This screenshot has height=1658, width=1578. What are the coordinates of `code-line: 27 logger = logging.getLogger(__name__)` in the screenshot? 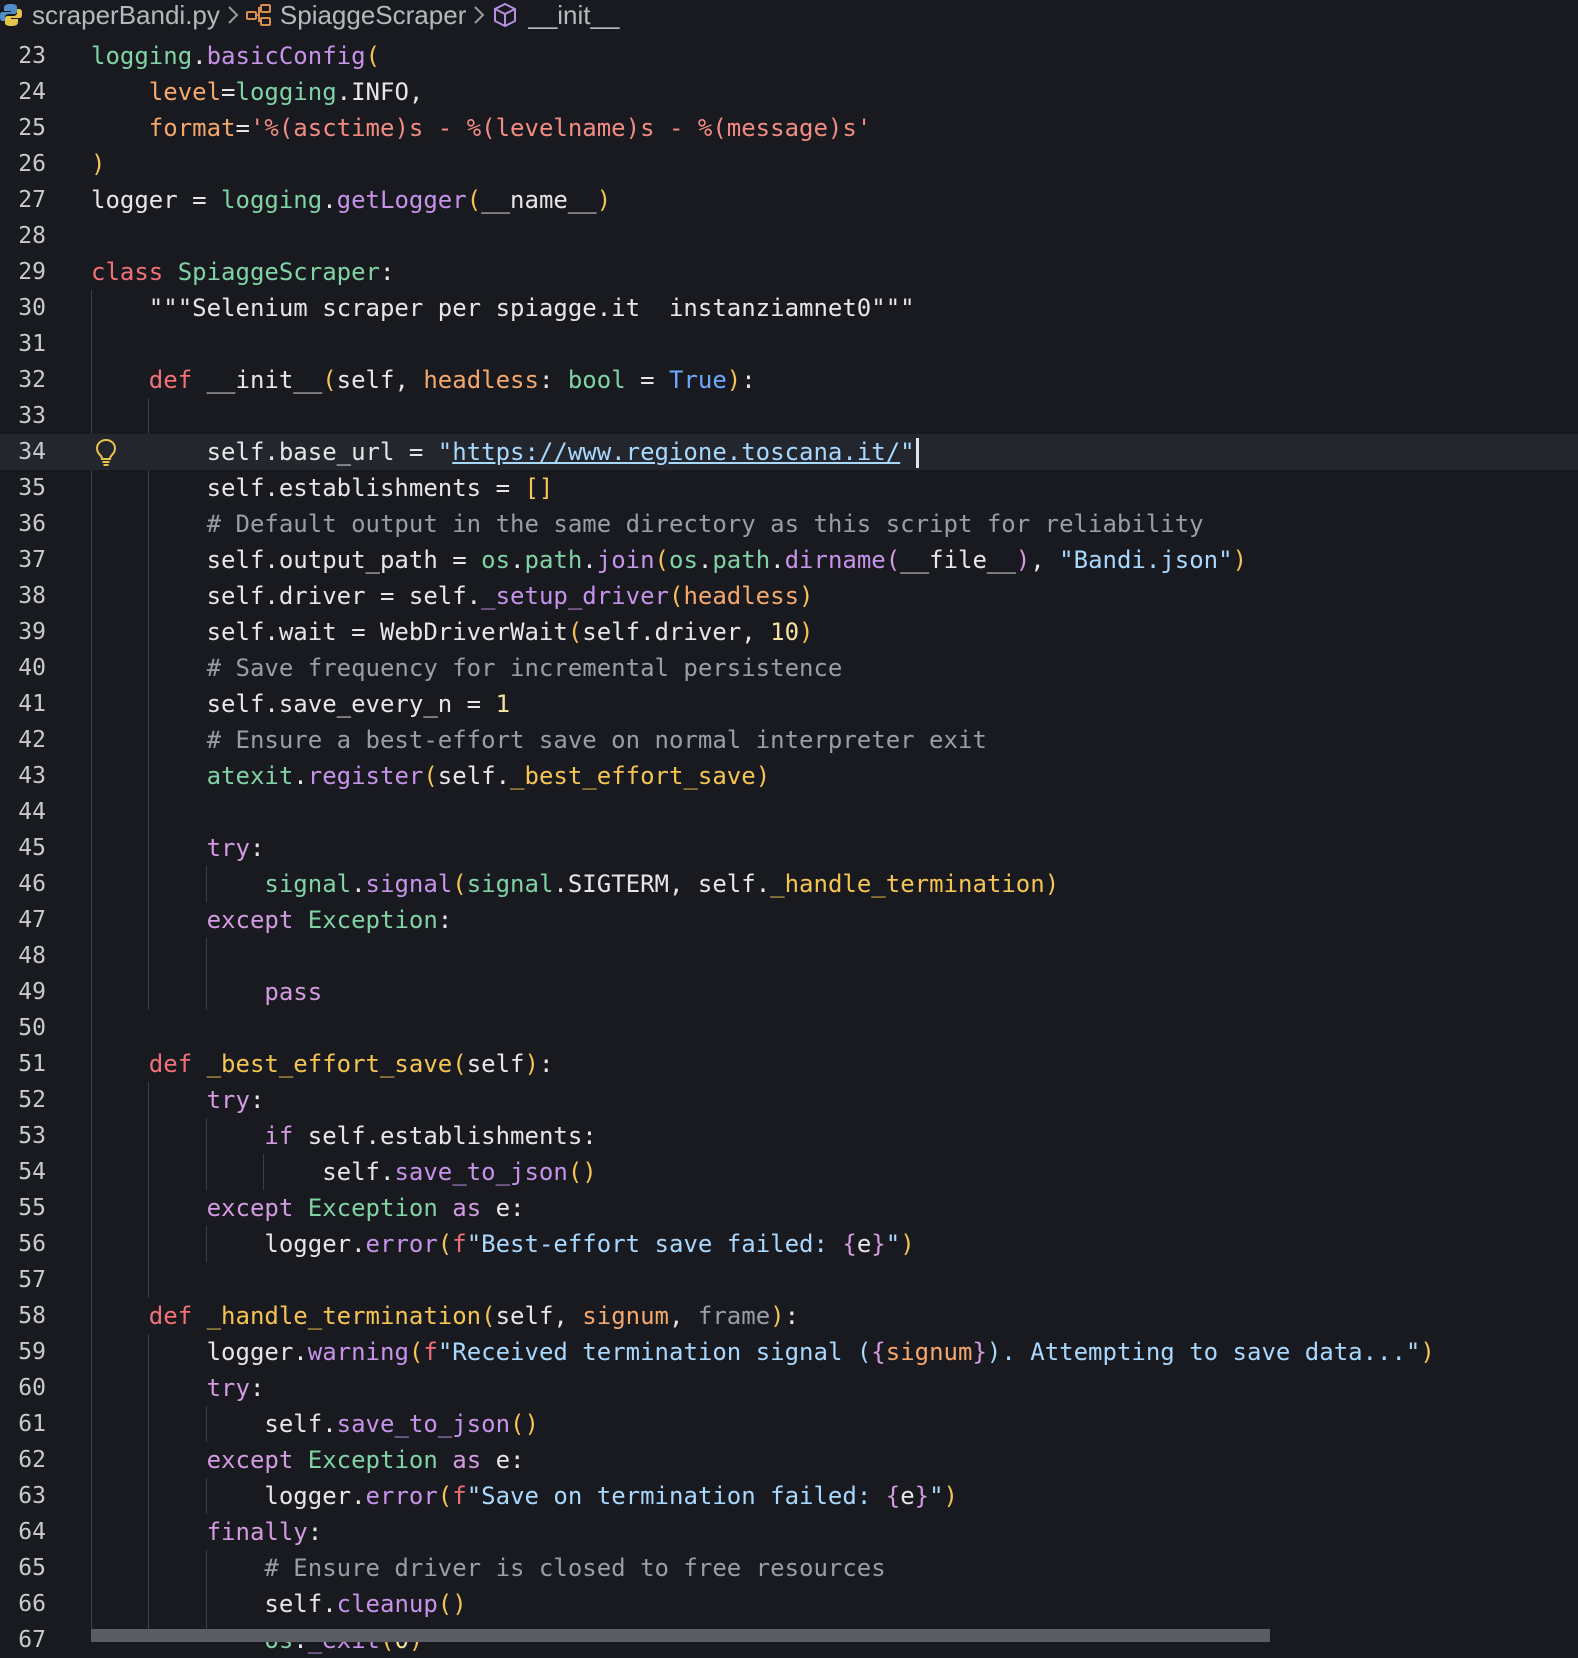 It's located at (789, 200).